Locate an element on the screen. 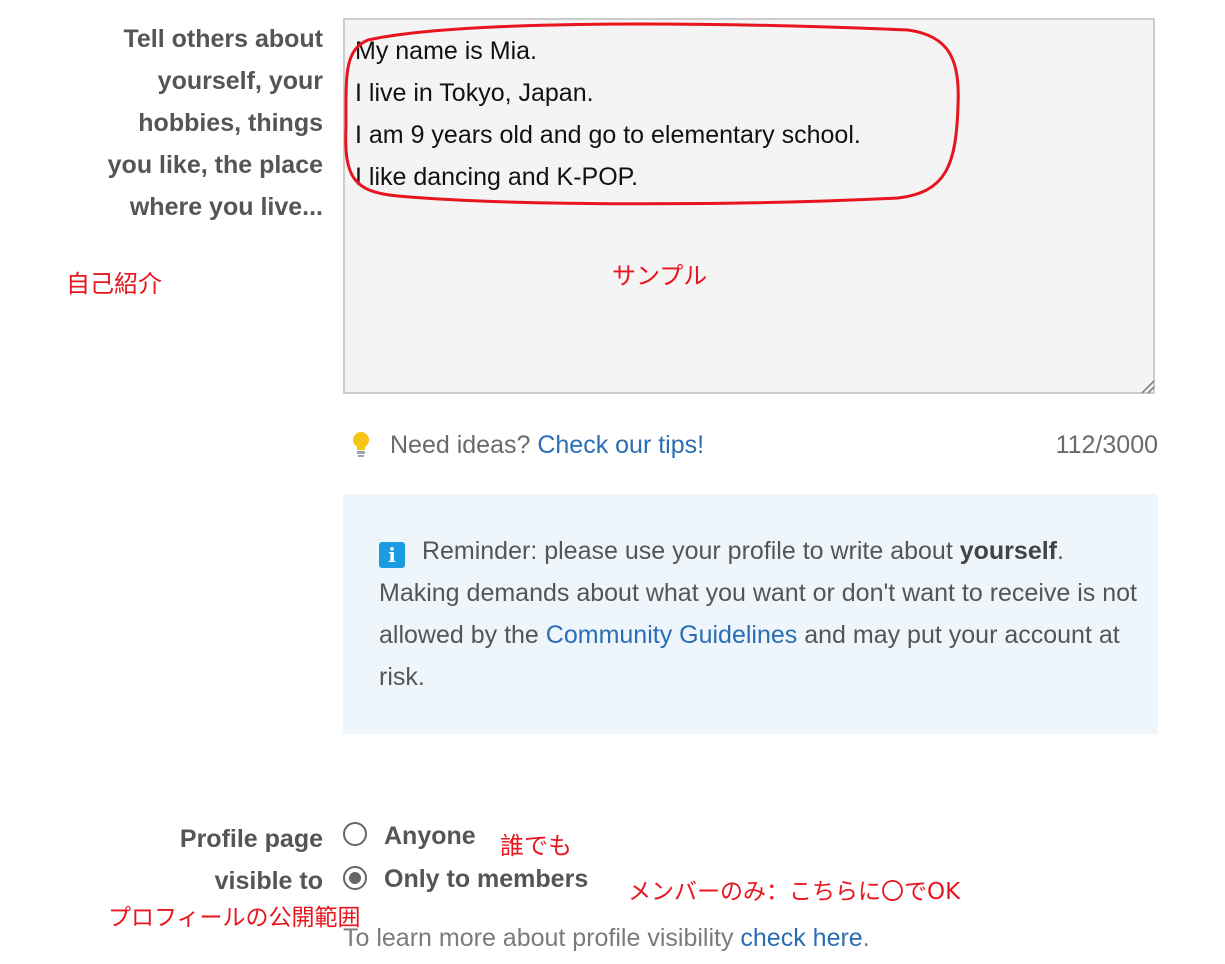 The width and height of the screenshot is (1225, 964). self-introduction-annotation: 自己紹介 is located at coordinates (114, 284).